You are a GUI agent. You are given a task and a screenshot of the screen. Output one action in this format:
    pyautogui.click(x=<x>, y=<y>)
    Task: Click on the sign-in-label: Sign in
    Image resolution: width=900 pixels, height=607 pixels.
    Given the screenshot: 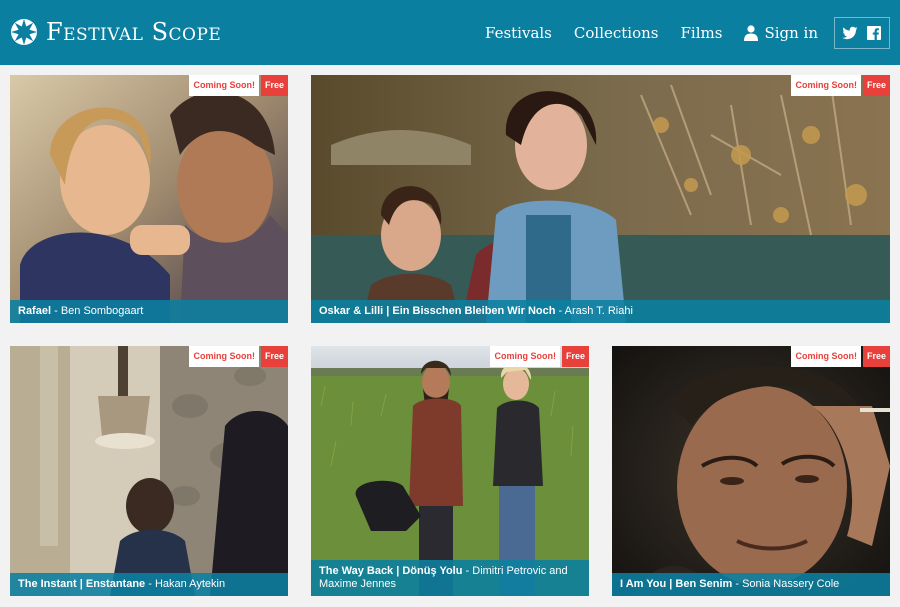 What is the action you would take?
    pyautogui.click(x=791, y=33)
    